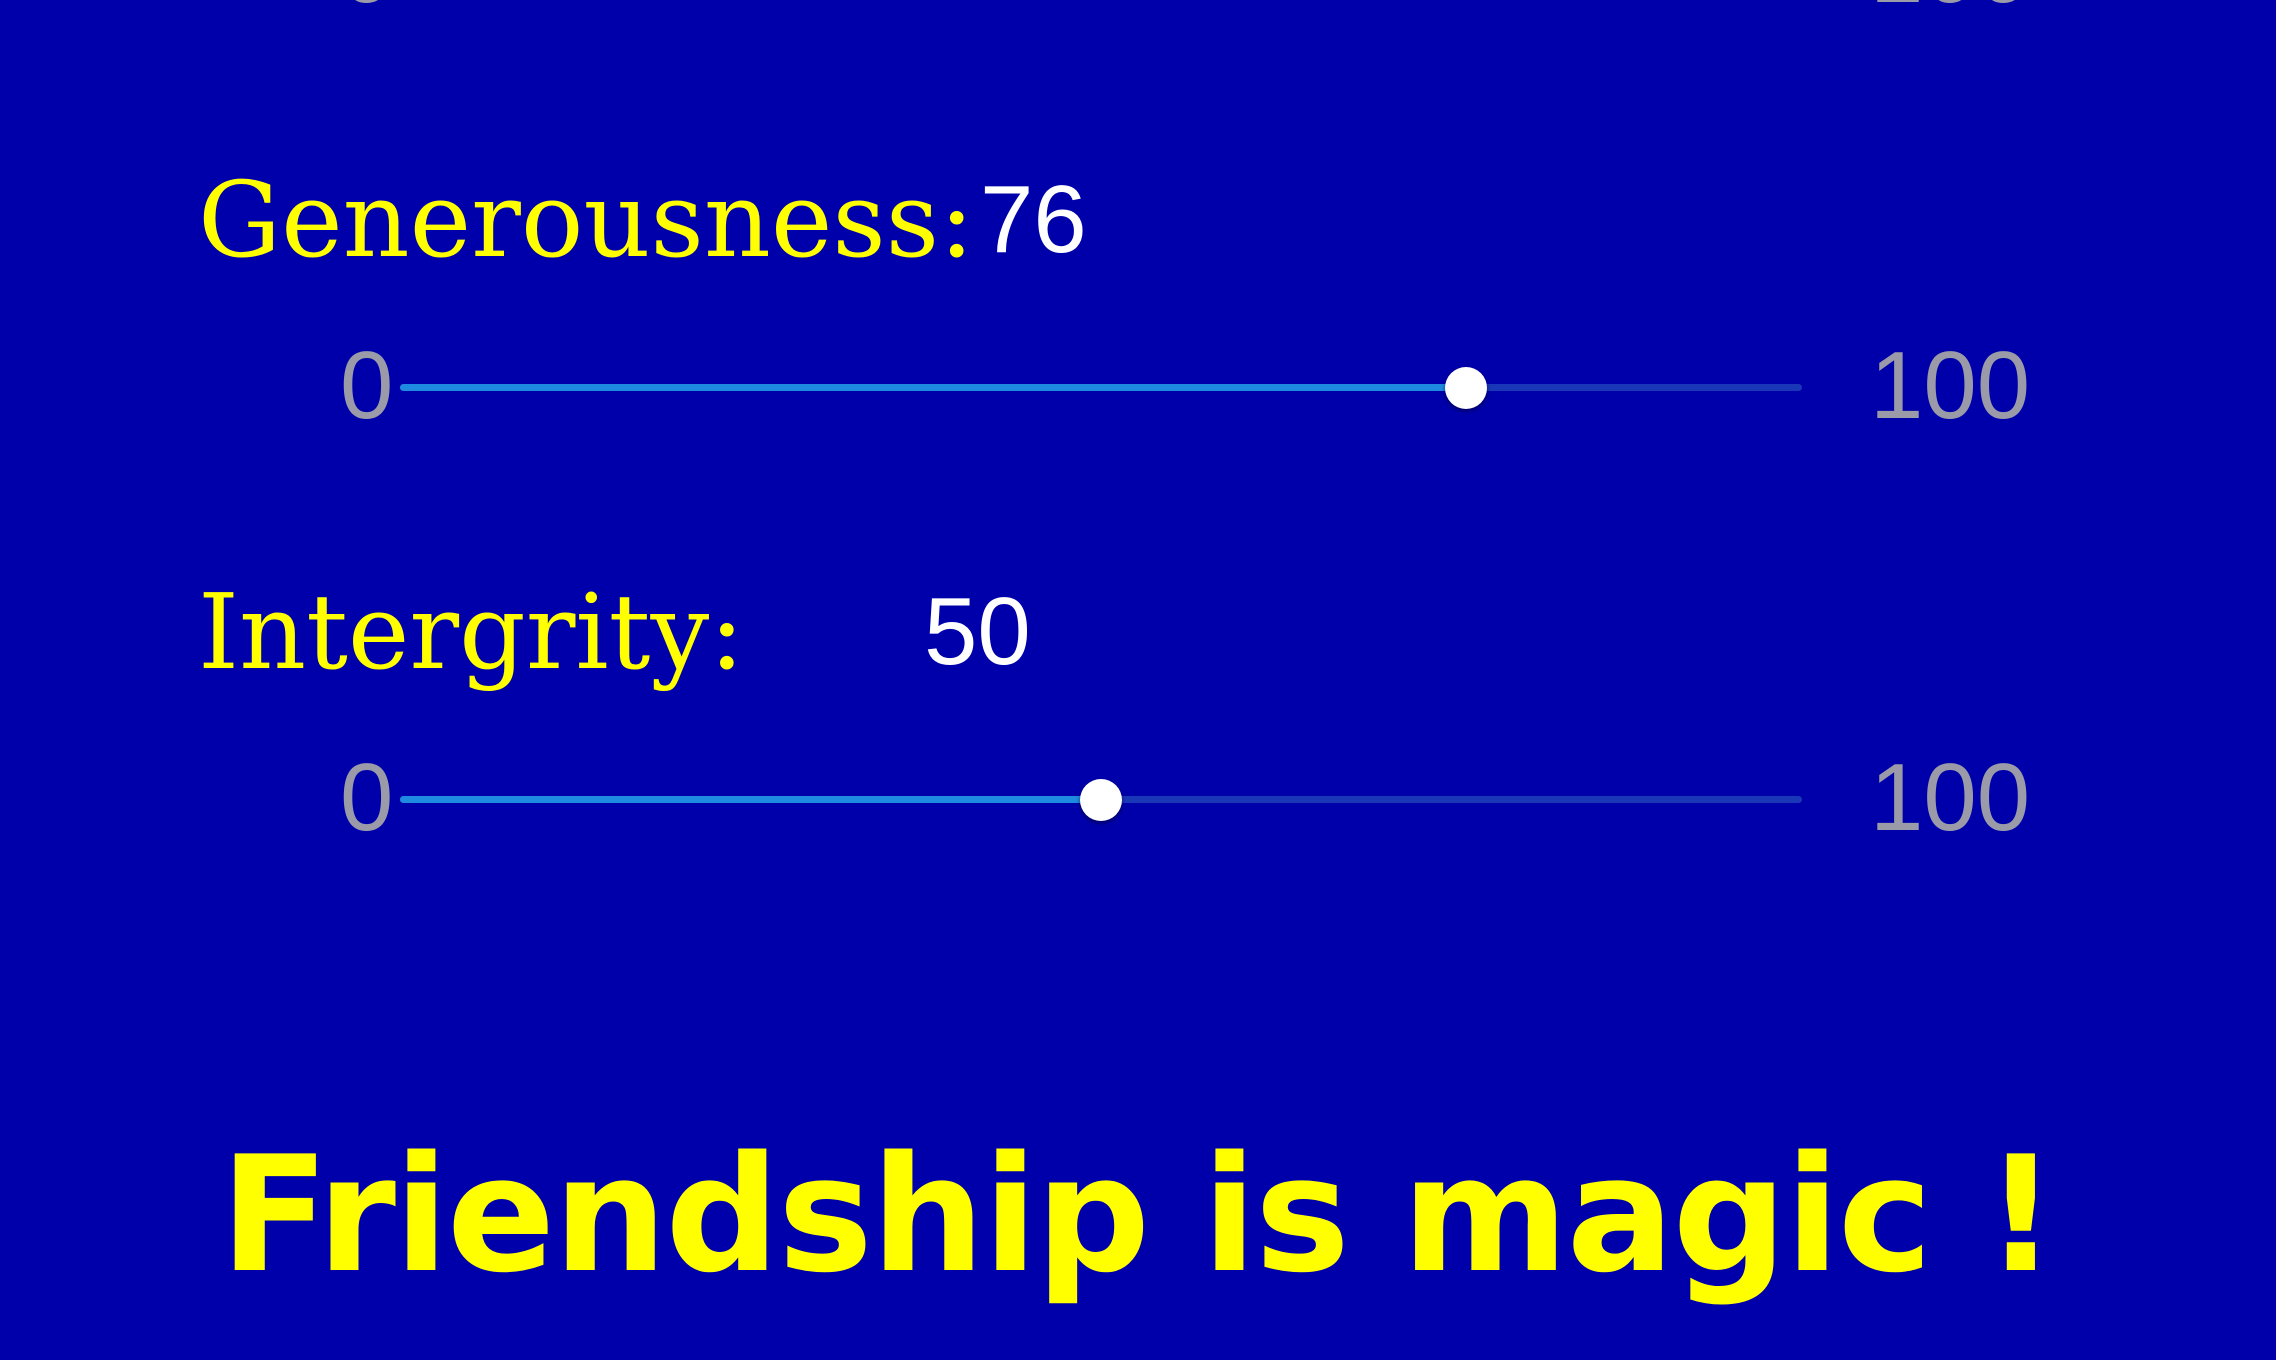  I want to click on integrity-fill, so click(750, 799).